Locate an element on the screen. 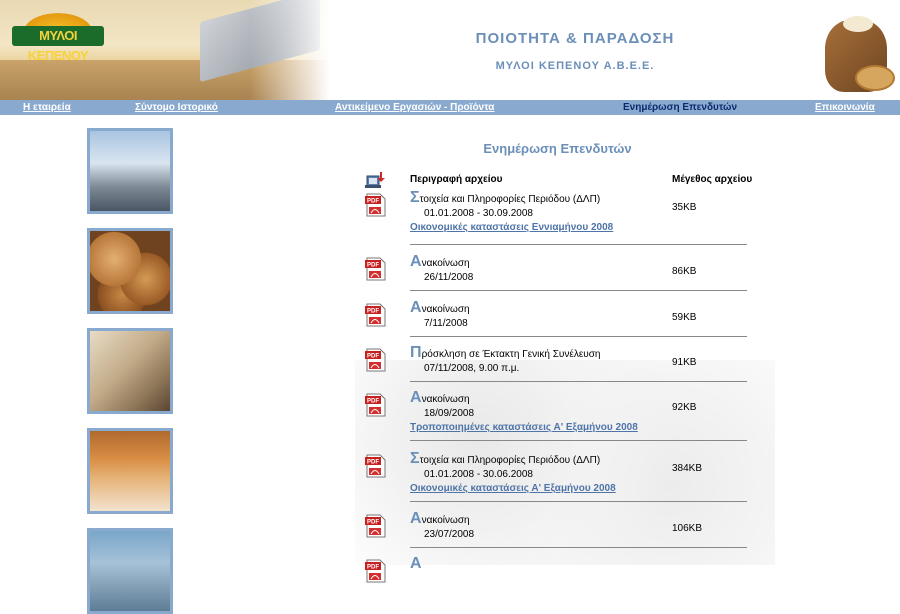 Image resolution: width=900 pixels, height=614 pixels. file-size: 384KB is located at coordinates (687, 468).